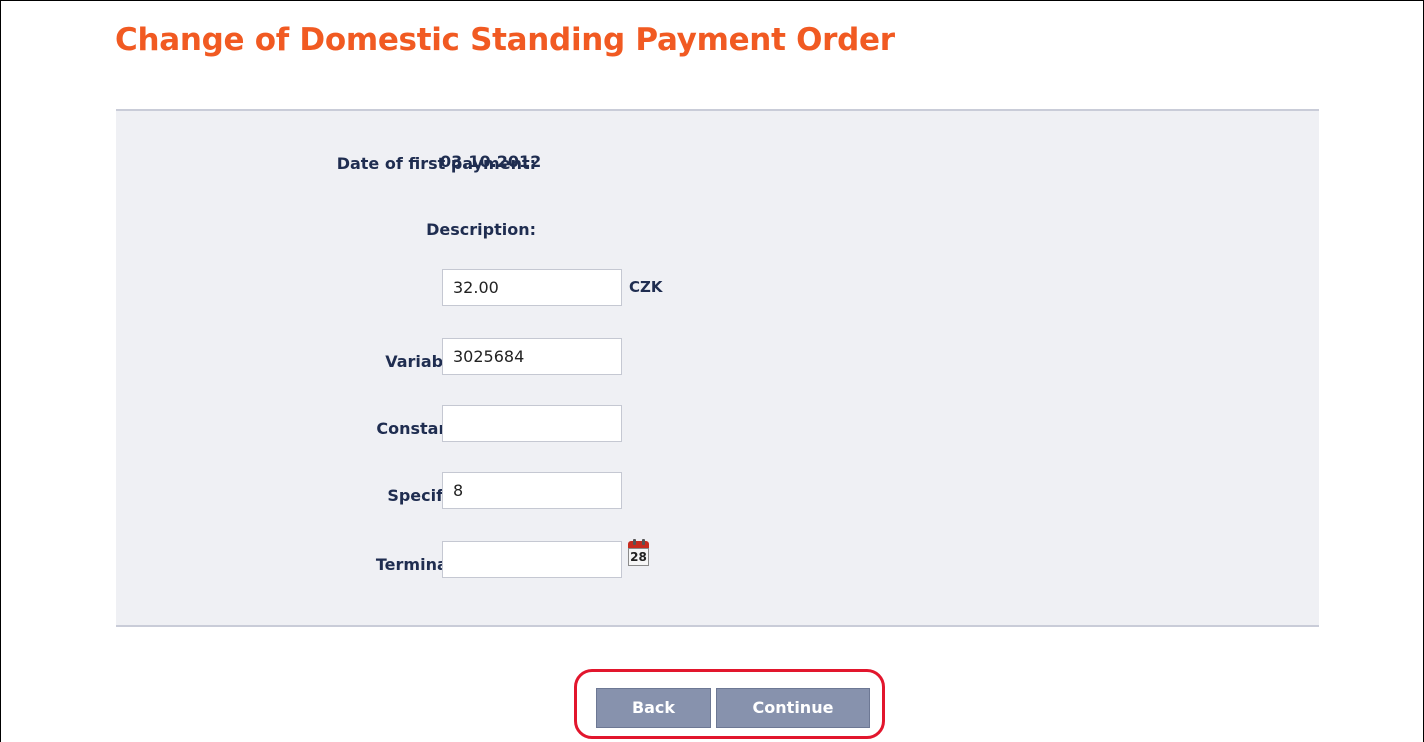  Describe the element at coordinates (717, 358) in the screenshot. I see `variable-symbol-row: Variable symbol:` at that location.